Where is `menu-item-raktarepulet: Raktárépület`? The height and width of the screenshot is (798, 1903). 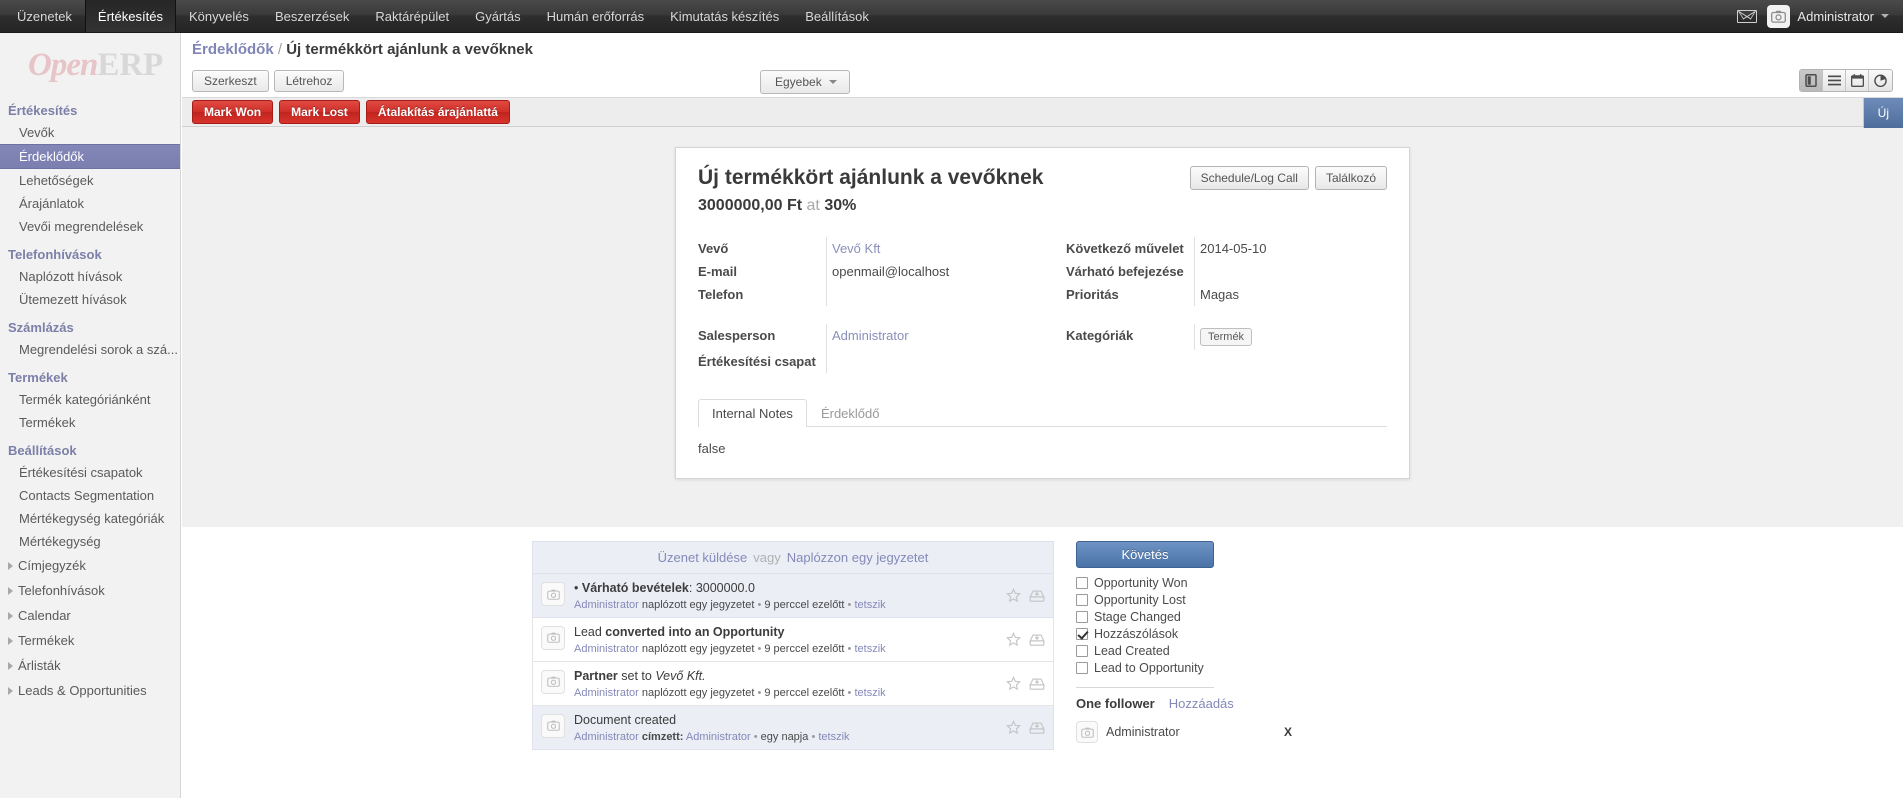 menu-item-raktarepulet: Raktárépület is located at coordinates (412, 16).